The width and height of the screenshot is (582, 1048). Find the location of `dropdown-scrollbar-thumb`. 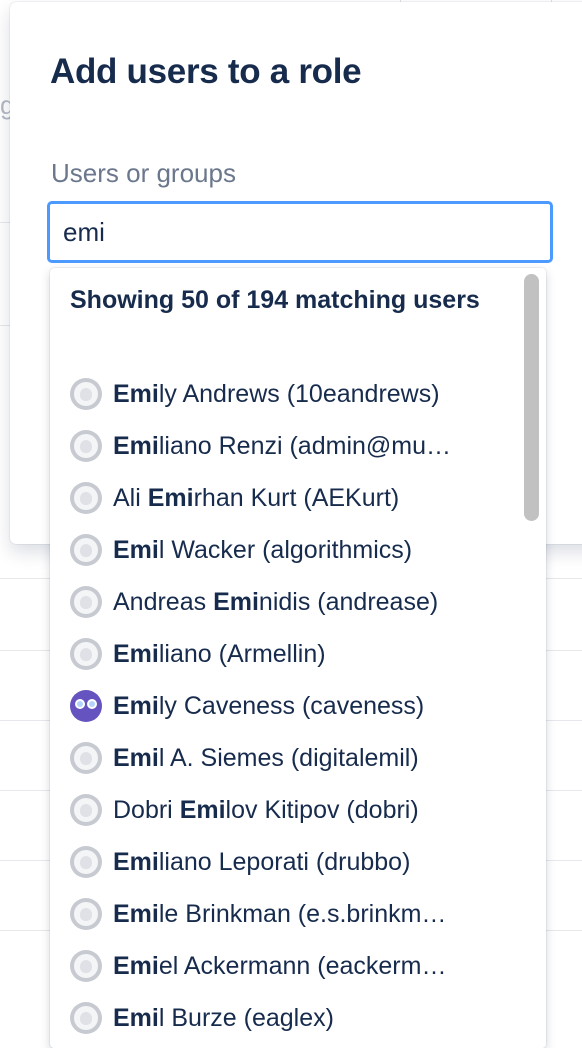

dropdown-scrollbar-thumb is located at coordinates (531, 397).